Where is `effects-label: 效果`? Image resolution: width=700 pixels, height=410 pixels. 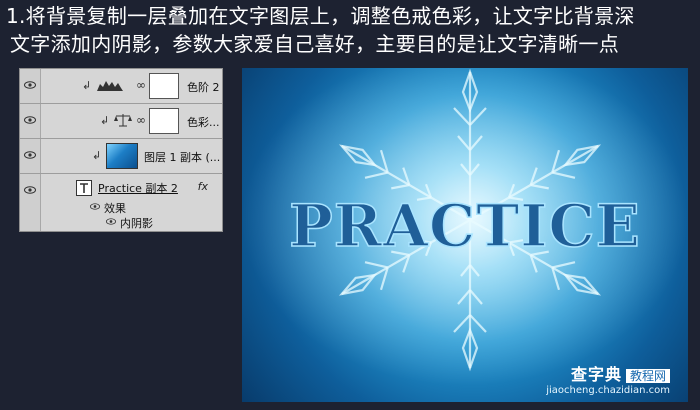
effects-label: 效果 is located at coordinates (115, 208).